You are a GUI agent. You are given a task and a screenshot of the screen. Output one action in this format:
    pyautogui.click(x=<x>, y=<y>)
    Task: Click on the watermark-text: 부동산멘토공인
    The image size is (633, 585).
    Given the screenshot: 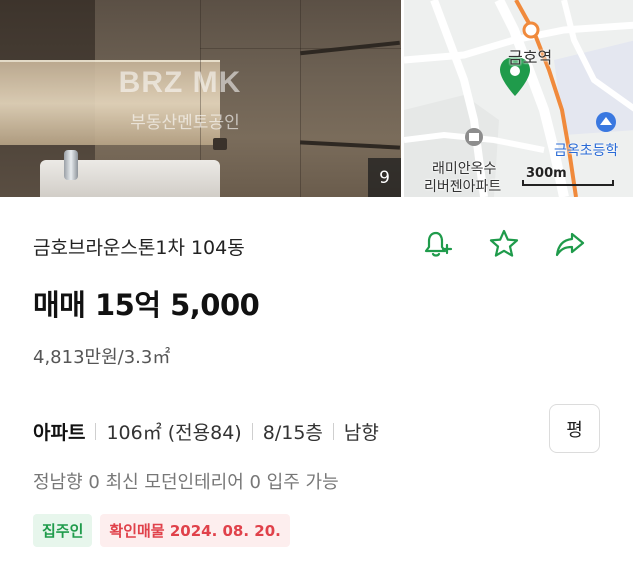 What is the action you would take?
    pyautogui.click(x=185, y=123)
    